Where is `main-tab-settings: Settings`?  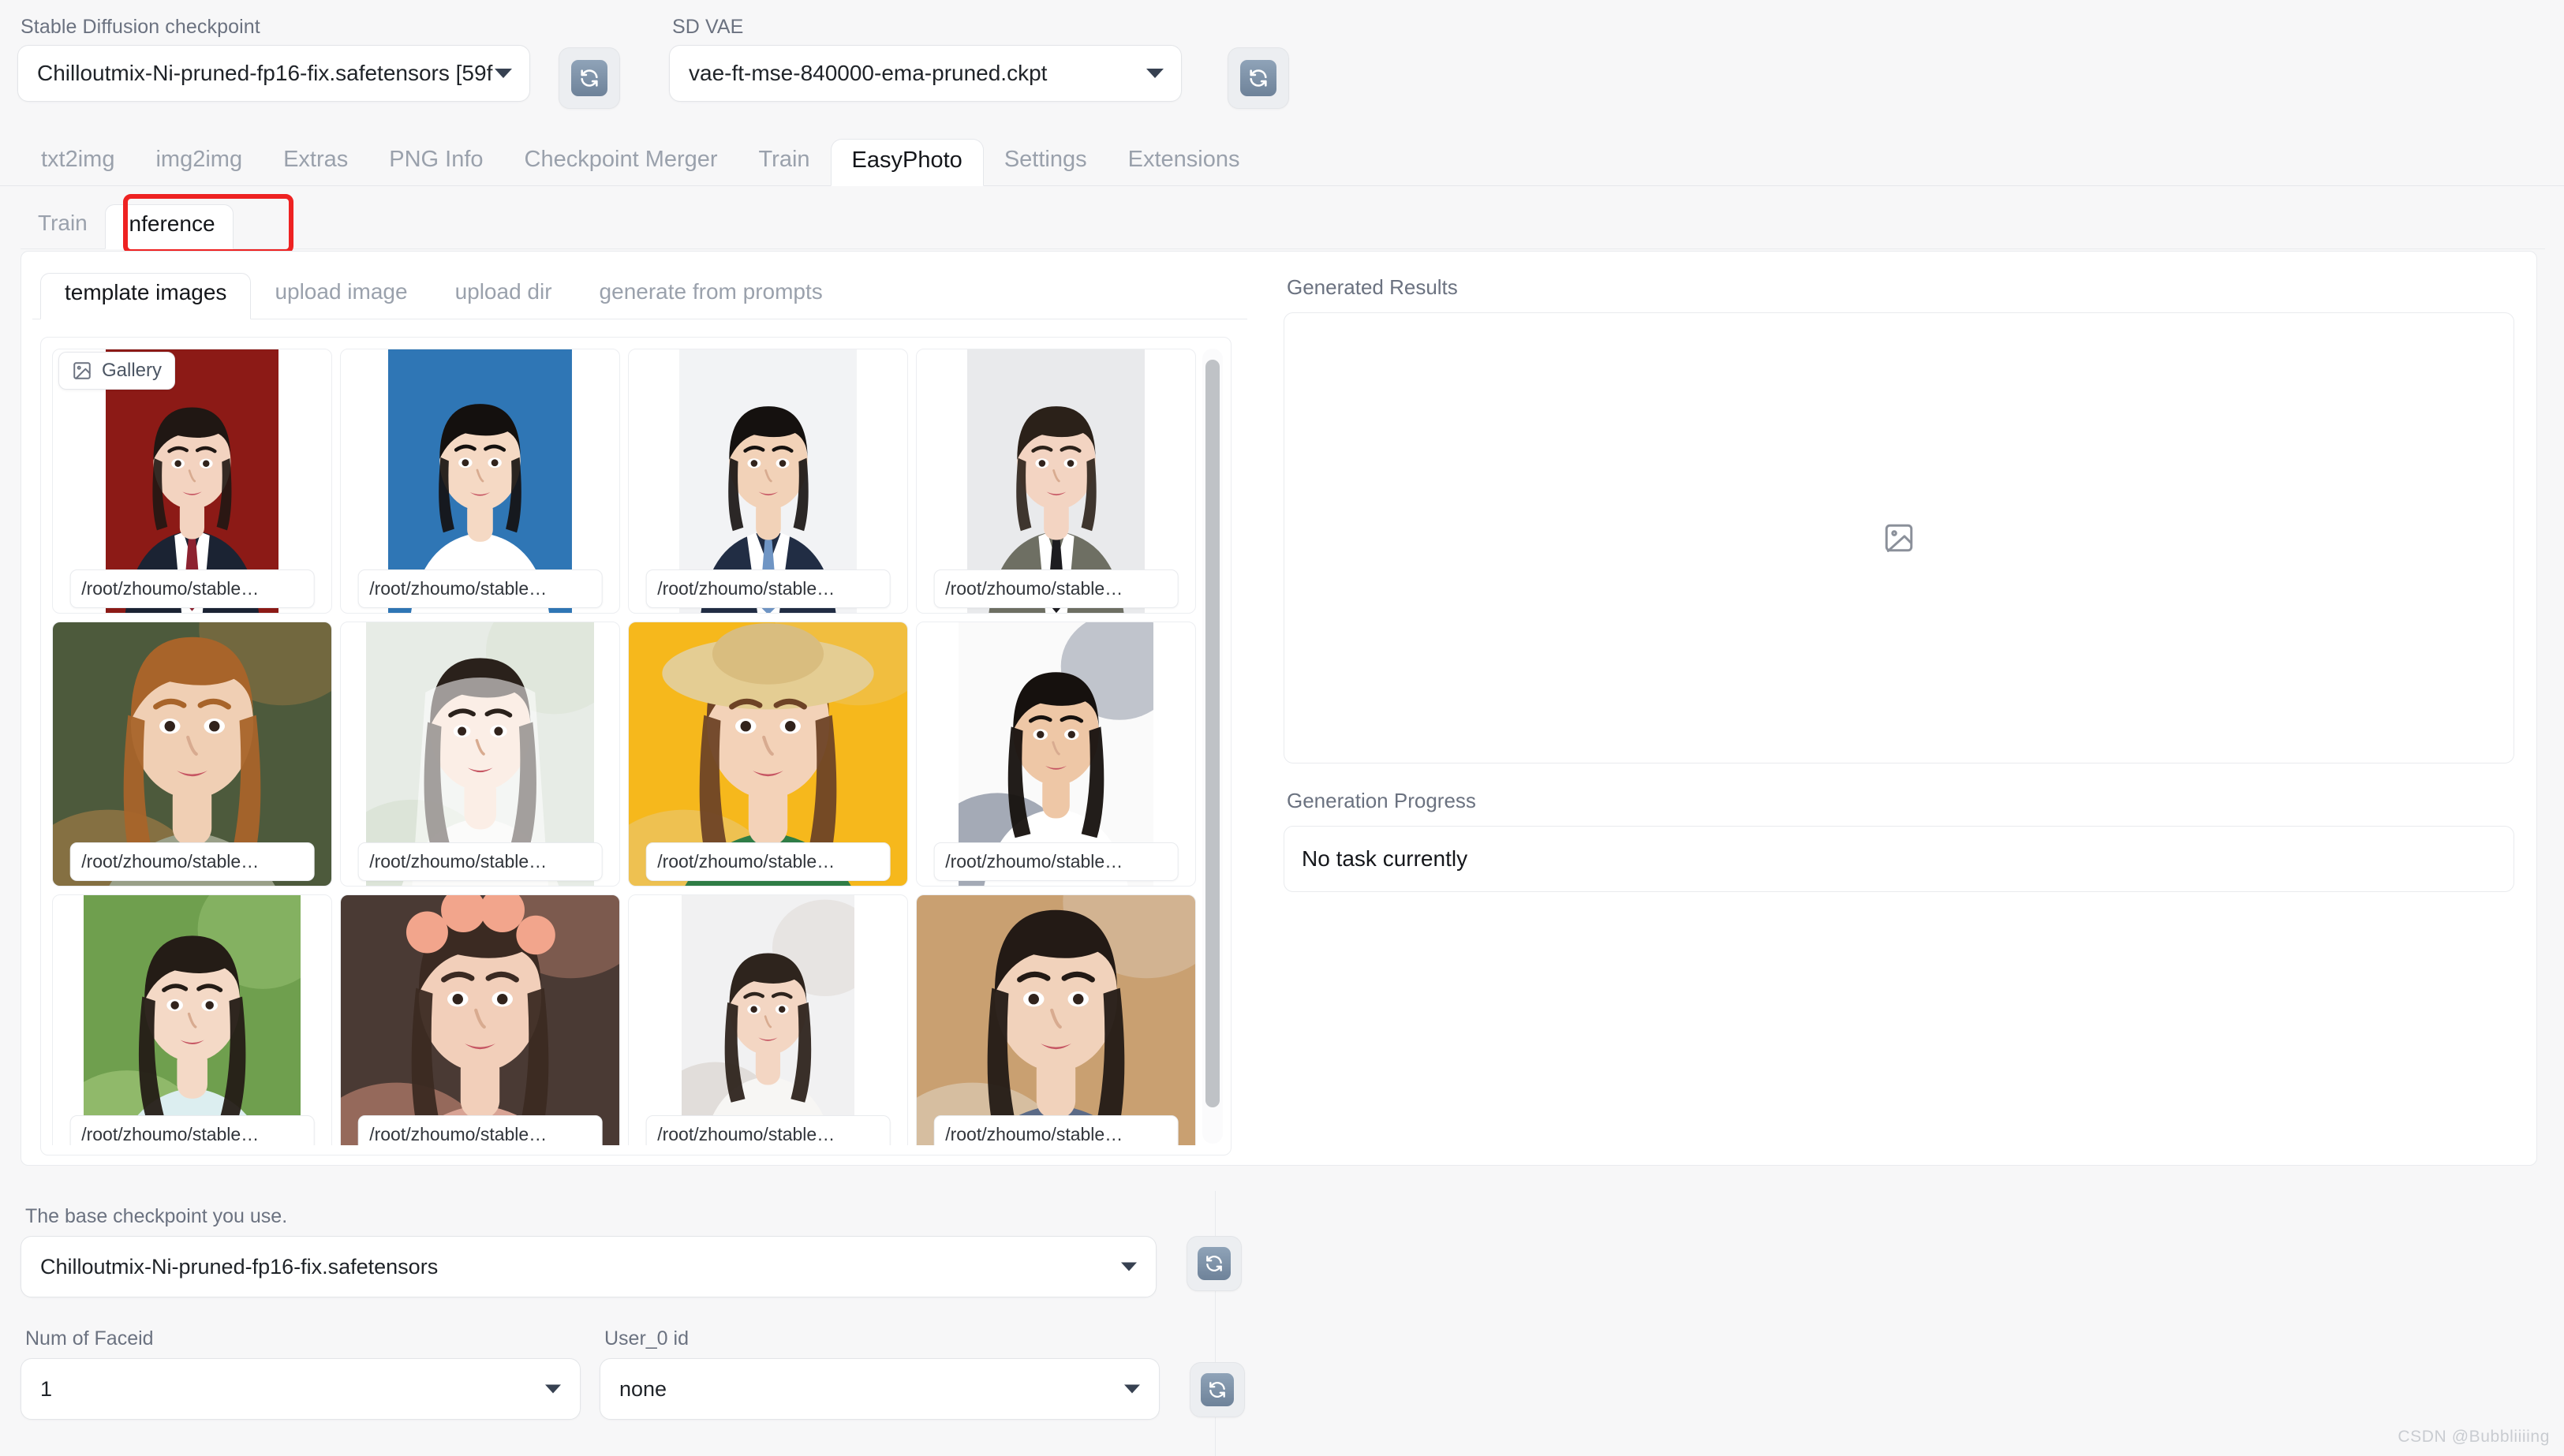 main-tab-settings: Settings is located at coordinates (1046, 162).